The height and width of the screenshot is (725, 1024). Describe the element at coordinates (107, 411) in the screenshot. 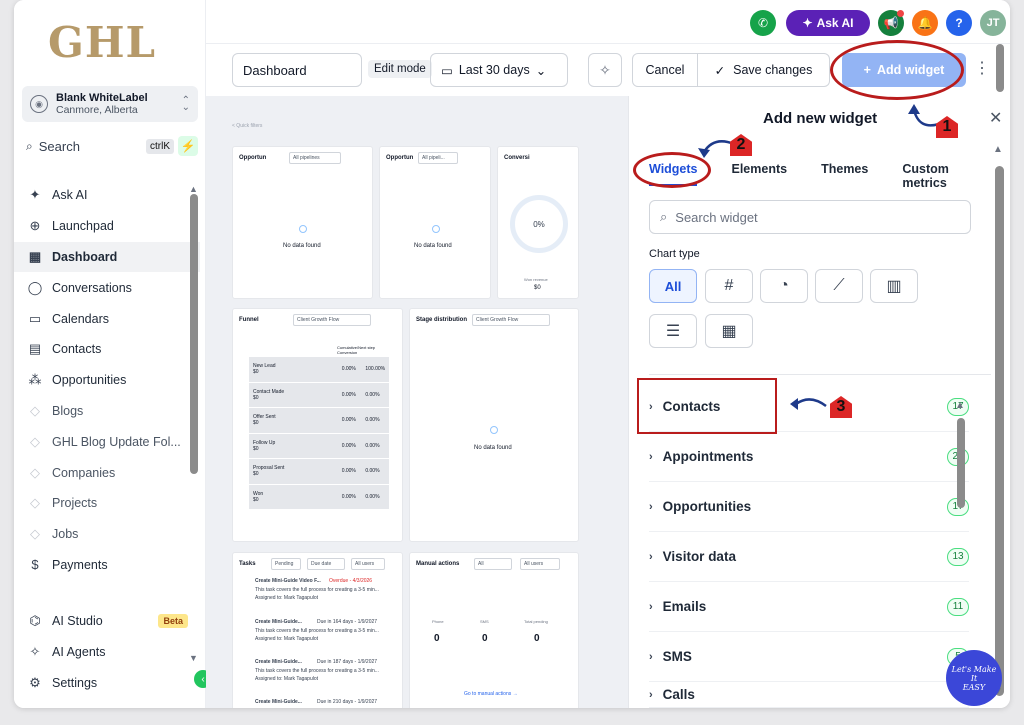

I see `sidebar-item-blogs: ◇ Blogs` at that location.